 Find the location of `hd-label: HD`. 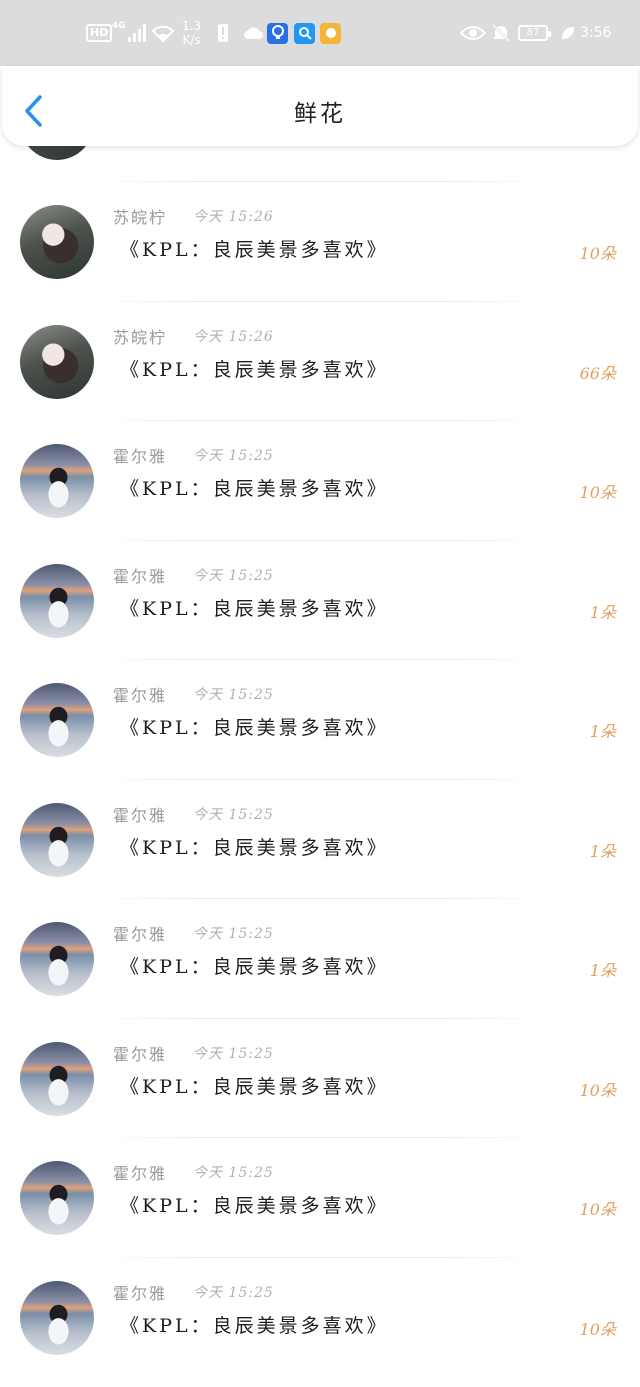

hd-label: HD is located at coordinates (99, 33).